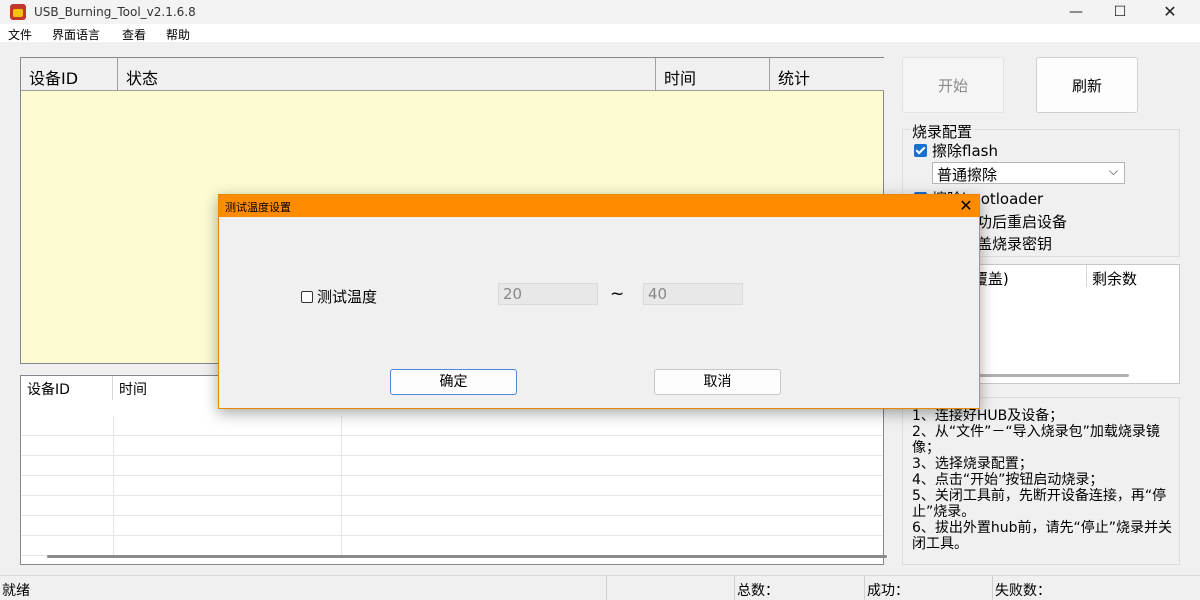 Image resolution: width=1200 pixels, height=600 pixels. I want to click on min-temperature-input: 20, so click(548, 294).